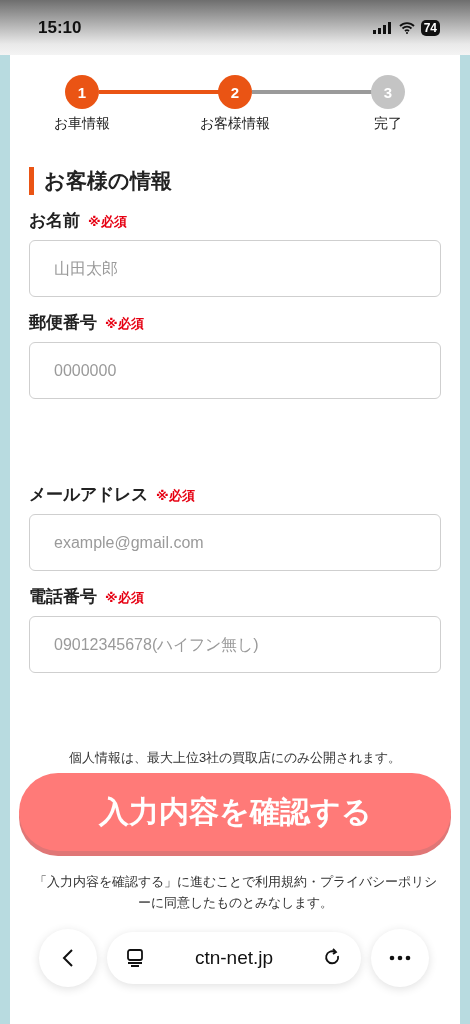 This screenshot has height=1024, width=470. Describe the element at coordinates (60, 27) in the screenshot. I see `status-time: 15:10` at that location.